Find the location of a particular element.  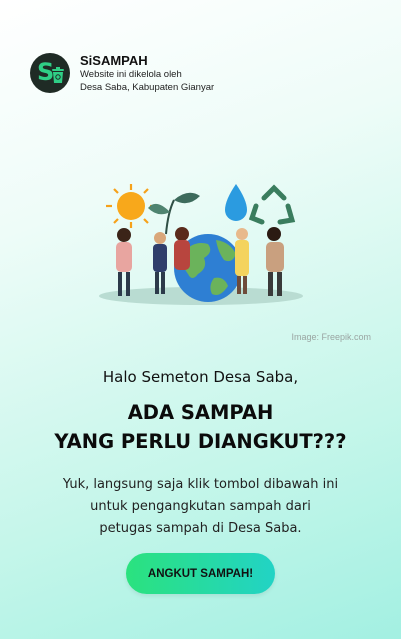

description-line2: untuk pengangkutan sampah dari is located at coordinates (200, 506).